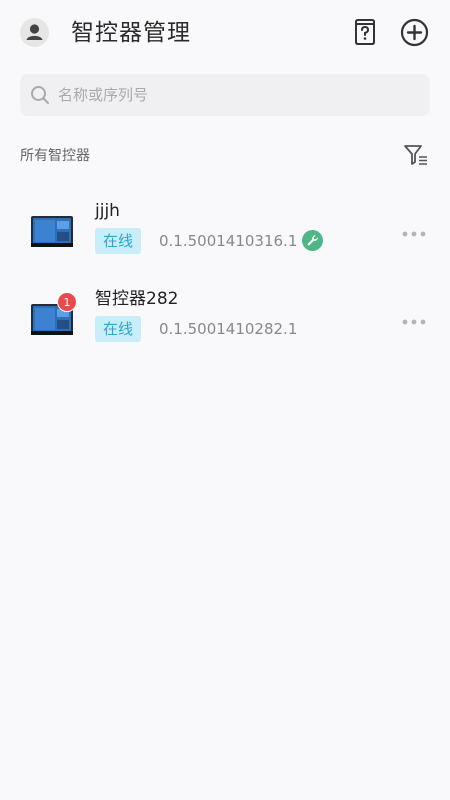  I want to click on search-bar, so click(225, 95).